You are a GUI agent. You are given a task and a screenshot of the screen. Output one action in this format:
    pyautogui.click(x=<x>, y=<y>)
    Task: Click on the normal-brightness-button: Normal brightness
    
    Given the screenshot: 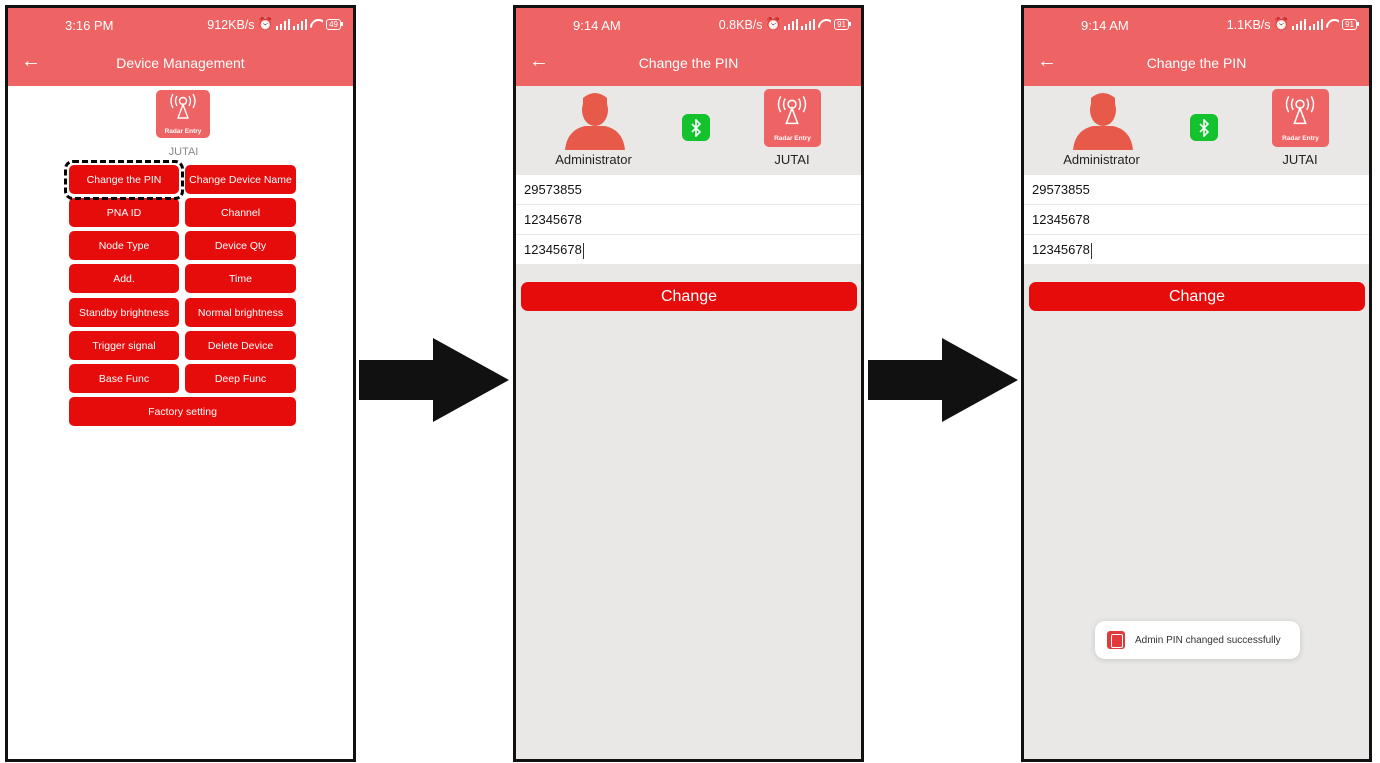 What is the action you would take?
    pyautogui.click(x=240, y=312)
    